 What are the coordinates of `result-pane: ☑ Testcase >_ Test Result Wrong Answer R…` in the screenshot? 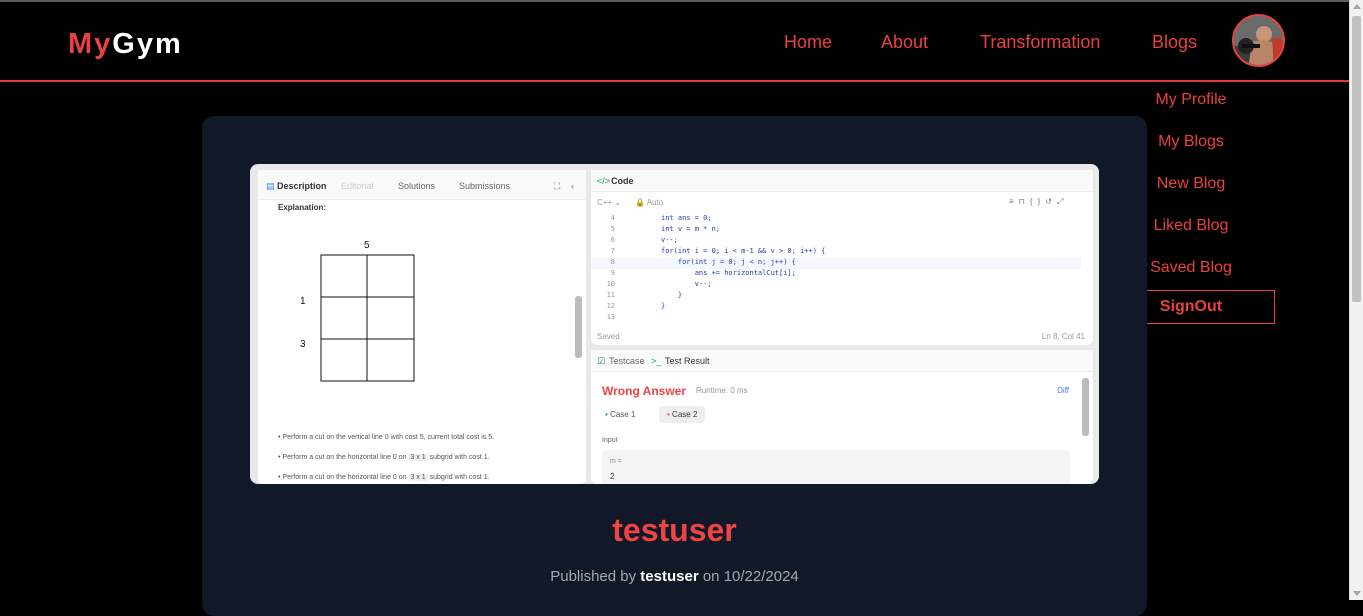 It's located at (842, 417).